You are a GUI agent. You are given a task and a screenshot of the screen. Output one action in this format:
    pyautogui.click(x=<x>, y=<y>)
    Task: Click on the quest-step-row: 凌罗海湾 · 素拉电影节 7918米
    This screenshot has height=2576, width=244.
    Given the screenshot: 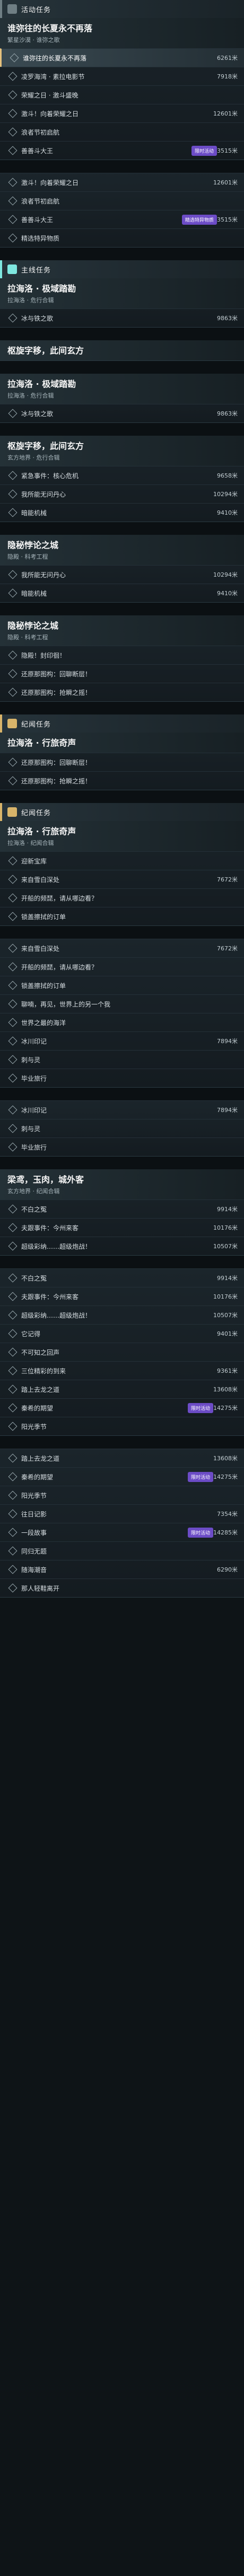 What is the action you would take?
    pyautogui.click(x=122, y=76)
    